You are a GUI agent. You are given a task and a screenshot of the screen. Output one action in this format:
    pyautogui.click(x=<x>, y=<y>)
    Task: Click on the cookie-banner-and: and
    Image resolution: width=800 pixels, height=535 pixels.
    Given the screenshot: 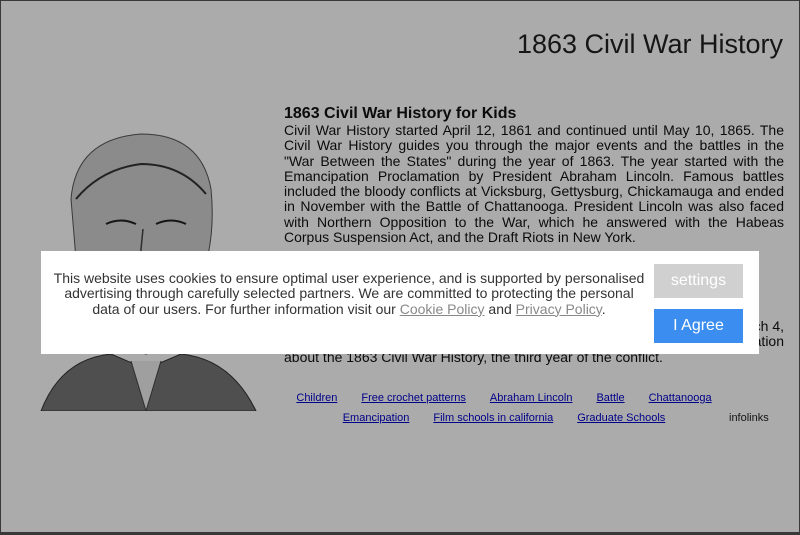 What is the action you would take?
    pyautogui.click(x=500, y=308)
    